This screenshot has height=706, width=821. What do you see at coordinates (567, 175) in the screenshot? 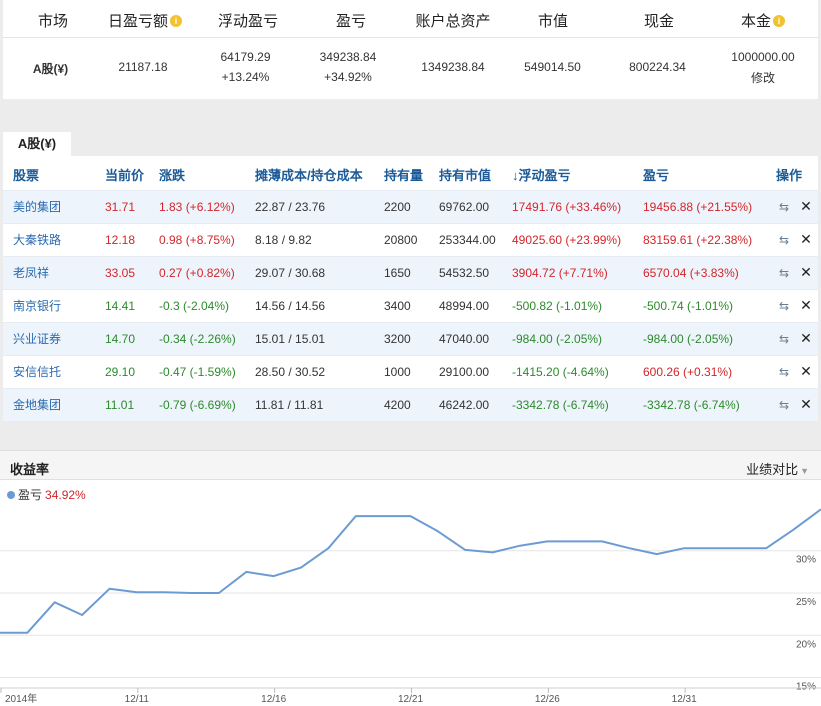
I see `col-floating-pnl: ↓浮动盈亏` at bounding box center [567, 175].